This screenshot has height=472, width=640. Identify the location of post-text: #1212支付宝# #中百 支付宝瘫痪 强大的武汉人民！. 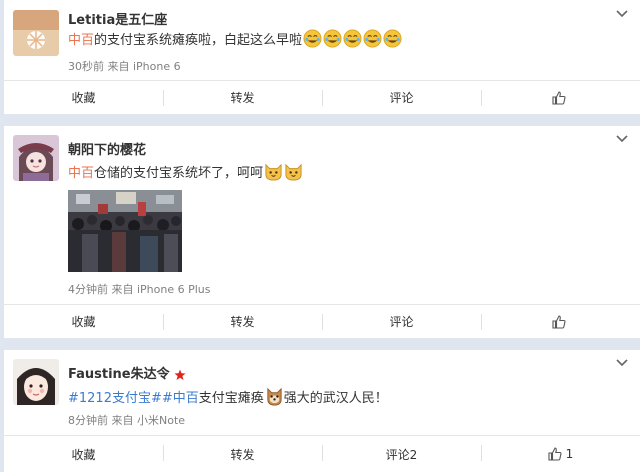
(228, 396).